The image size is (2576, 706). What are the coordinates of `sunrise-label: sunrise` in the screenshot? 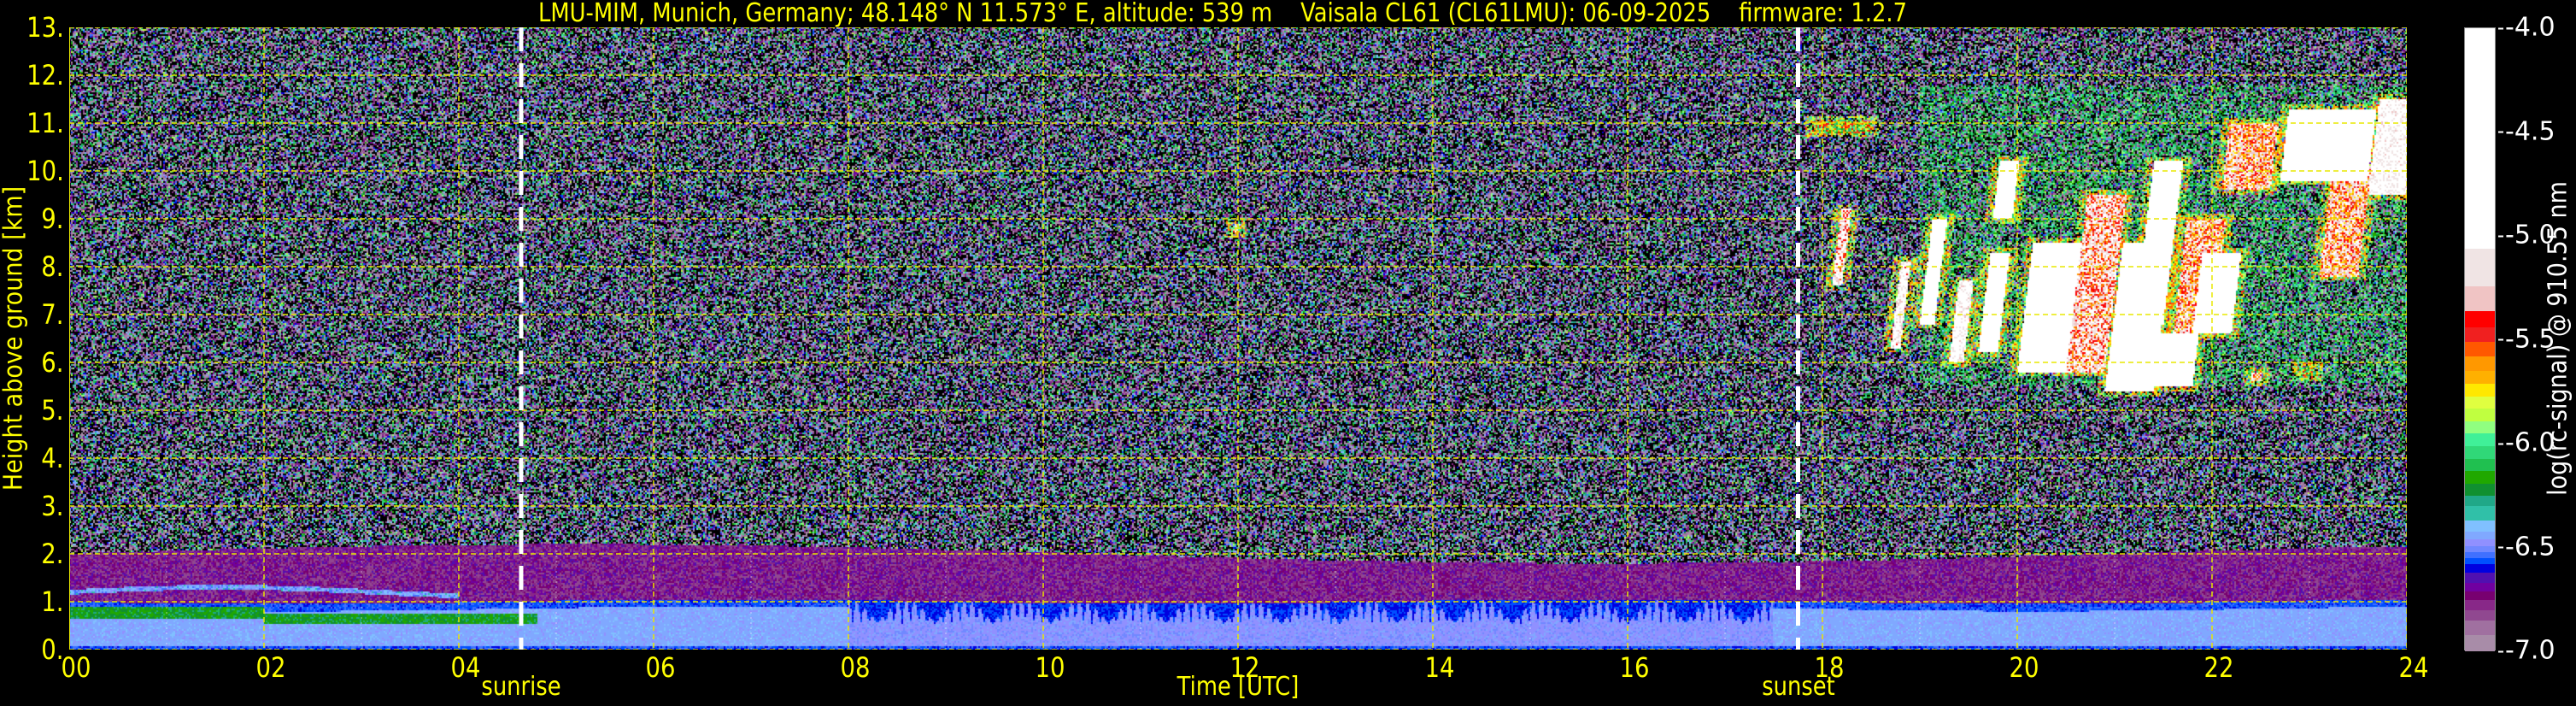 It's located at (521, 687).